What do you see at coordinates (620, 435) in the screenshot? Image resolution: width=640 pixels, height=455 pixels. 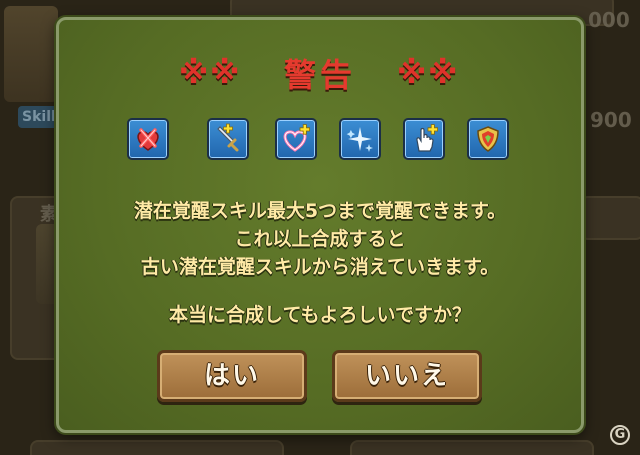 I see `watermark-logo: G` at bounding box center [620, 435].